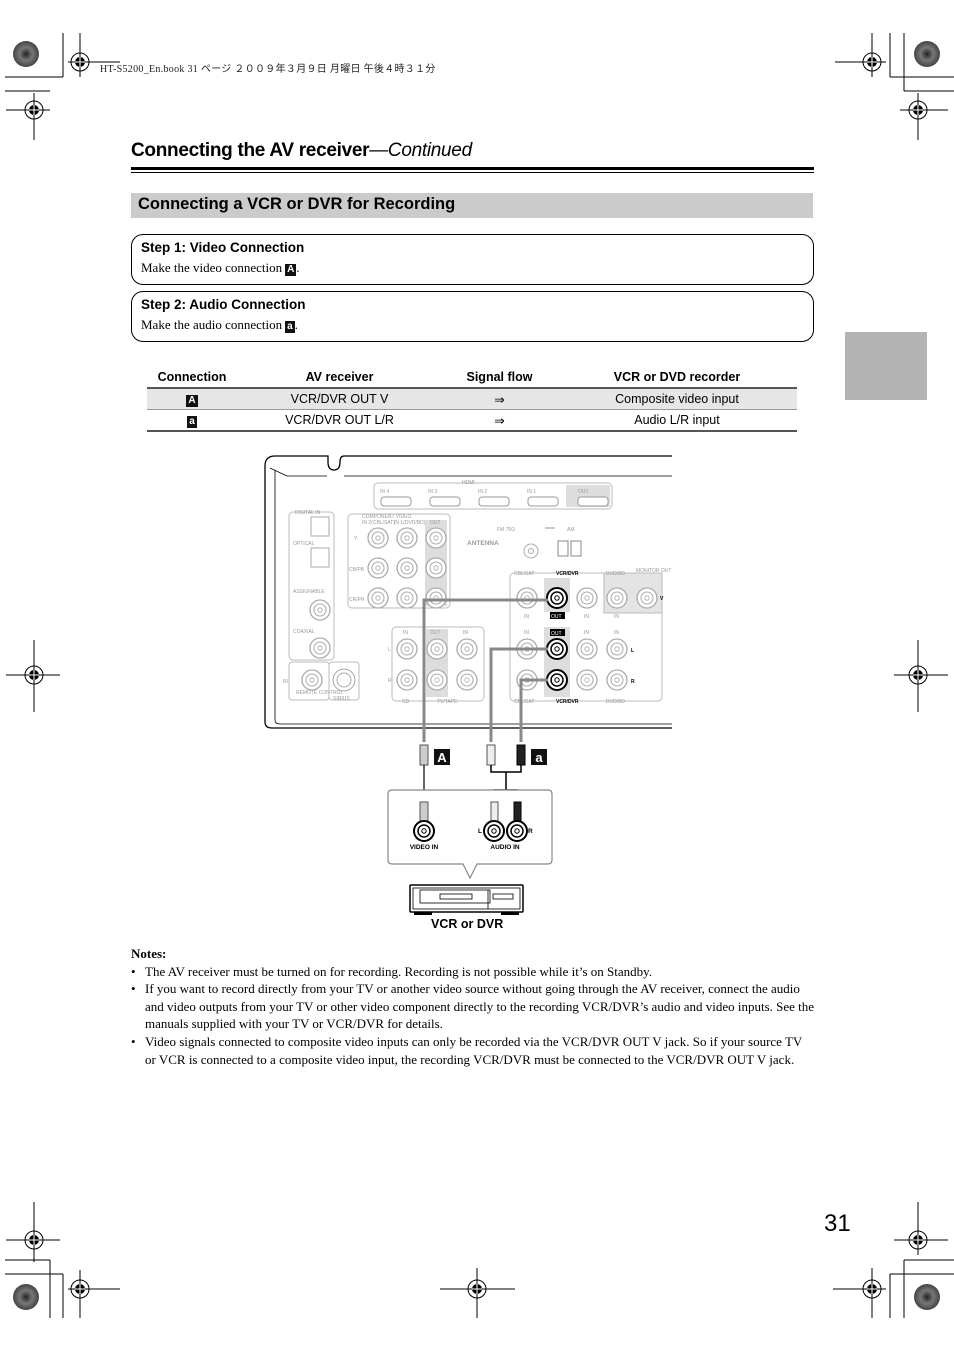 This screenshot has width=954, height=1351. I want to click on v-label: V, so click(662, 599).